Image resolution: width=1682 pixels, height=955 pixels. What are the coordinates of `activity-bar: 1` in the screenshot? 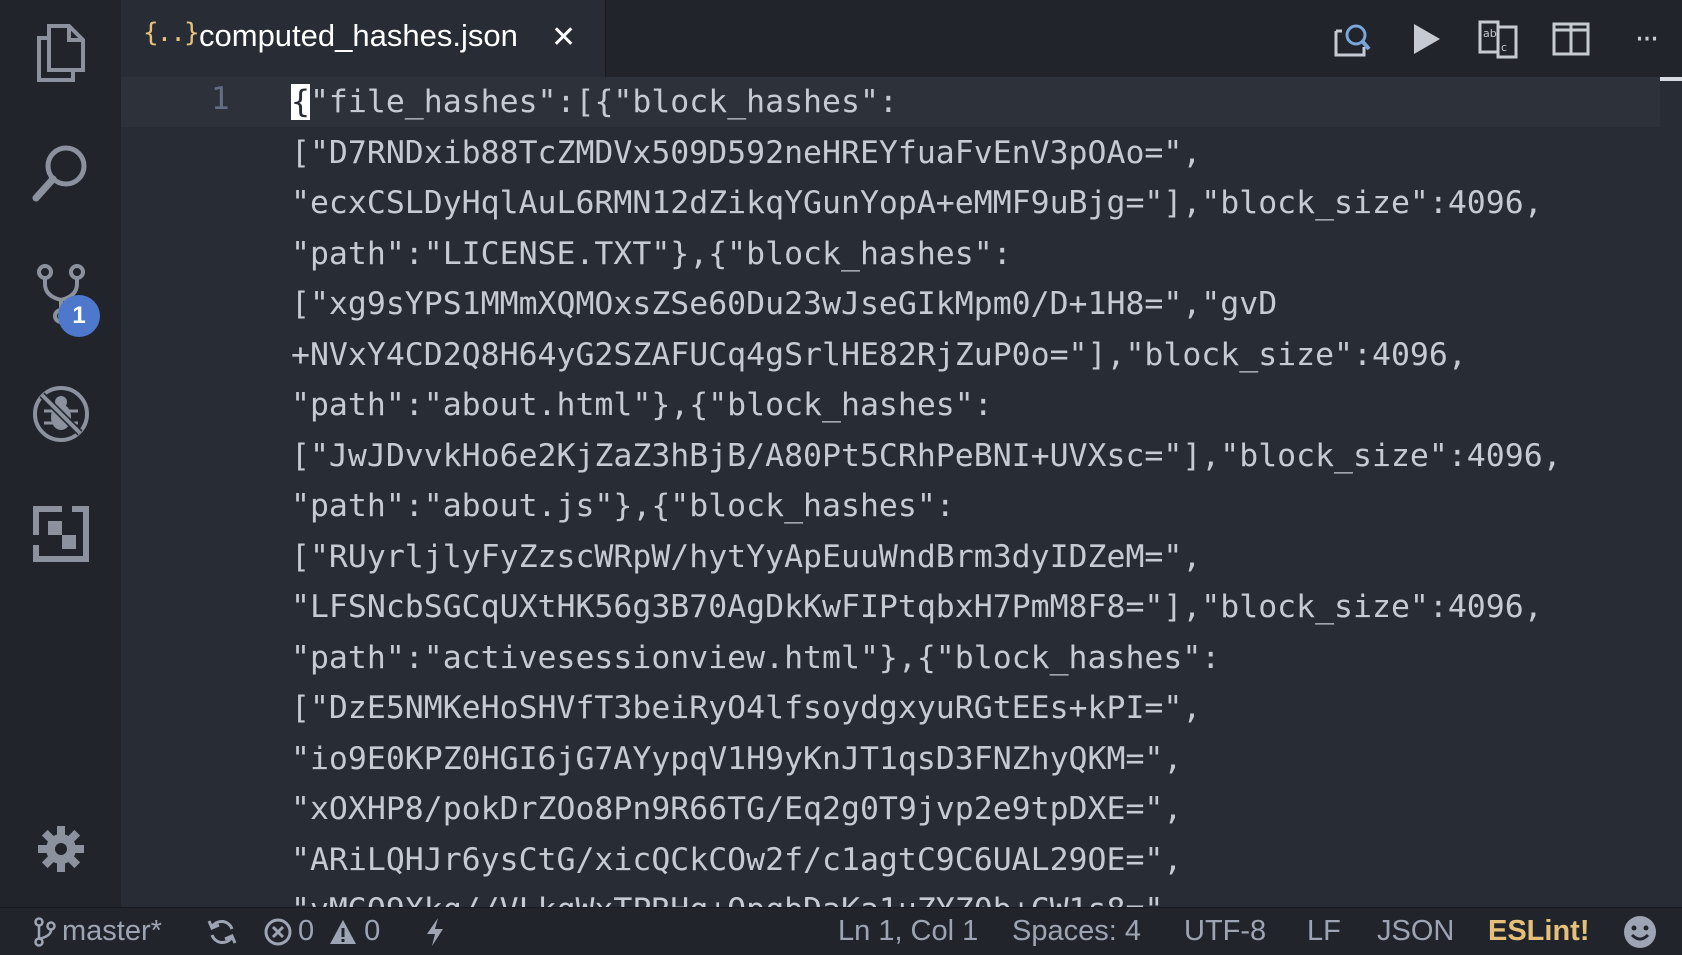 It's located at (60, 453).